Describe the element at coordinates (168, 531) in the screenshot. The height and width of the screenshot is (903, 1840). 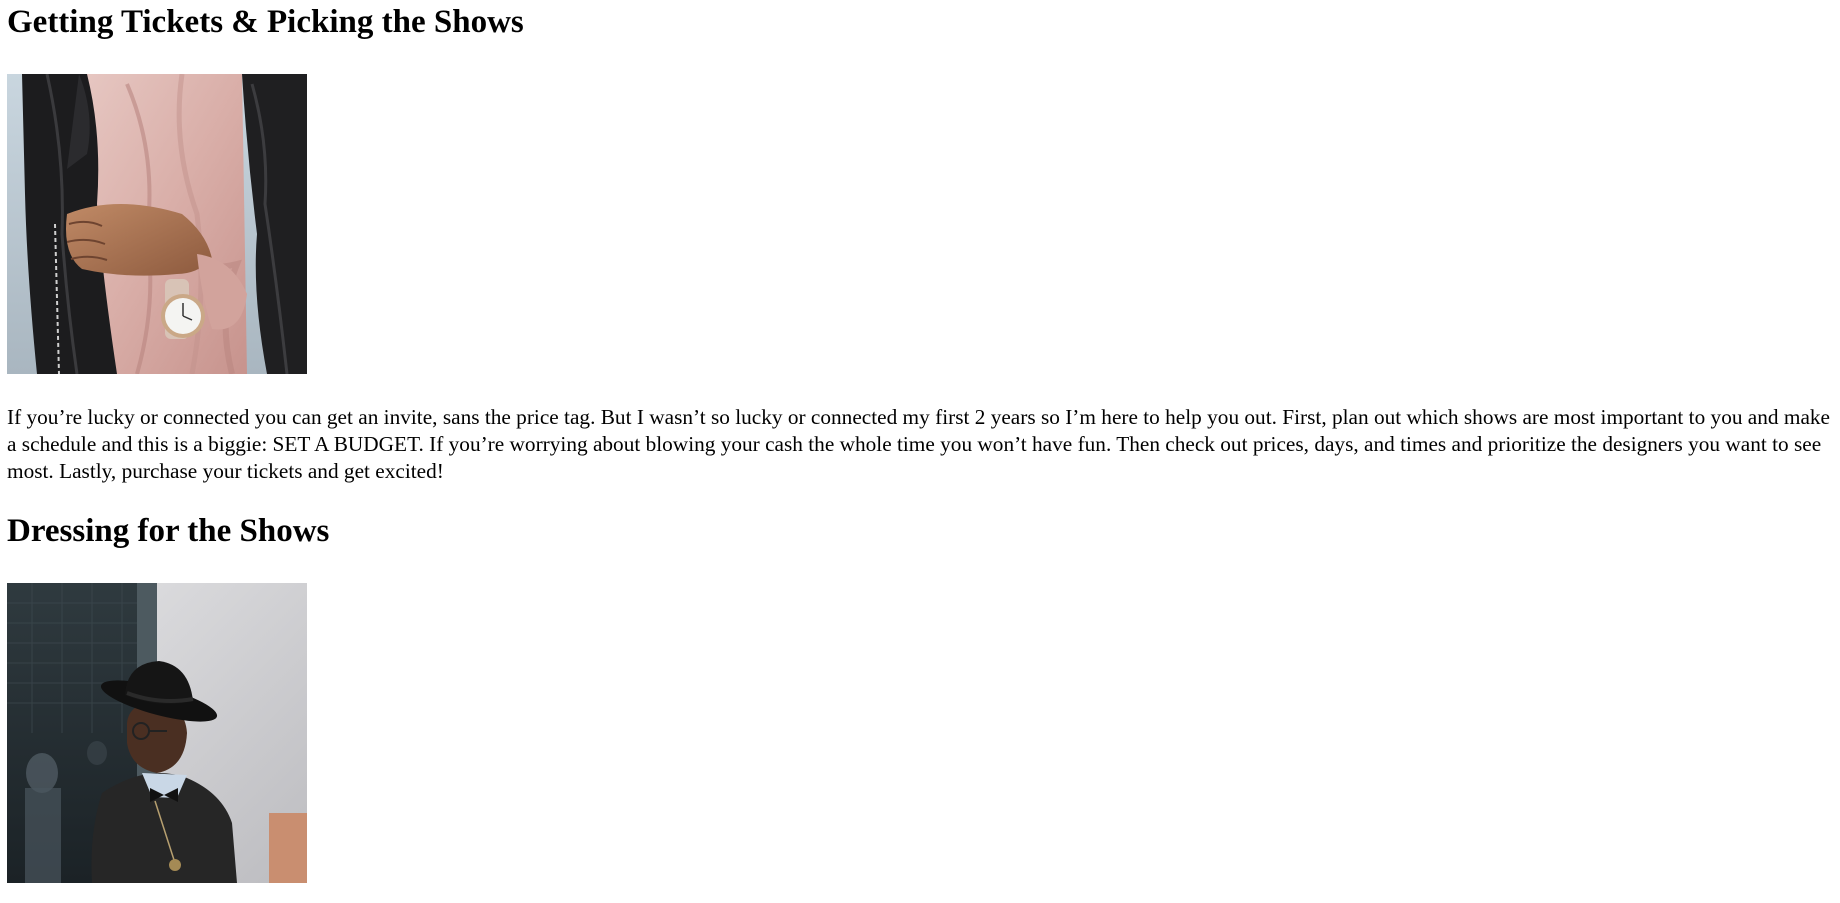
I see `section-heading-dressing: Dressing for the Shows` at that location.